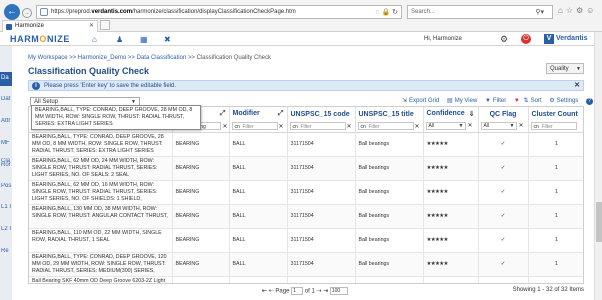 This screenshot has height=300, width=602. I want to click on new-tab-button, so click(105, 25).